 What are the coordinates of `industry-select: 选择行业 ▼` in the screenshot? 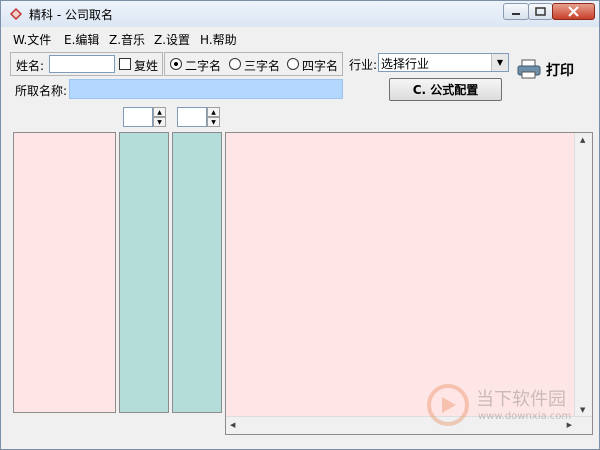 It's located at (443, 62).